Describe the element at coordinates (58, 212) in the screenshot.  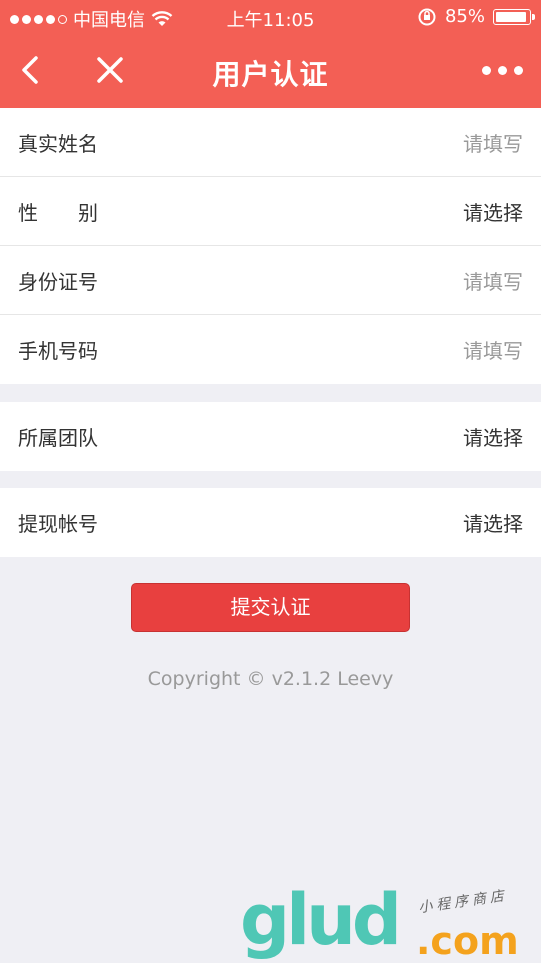
I see `gender-label: 性别` at that location.